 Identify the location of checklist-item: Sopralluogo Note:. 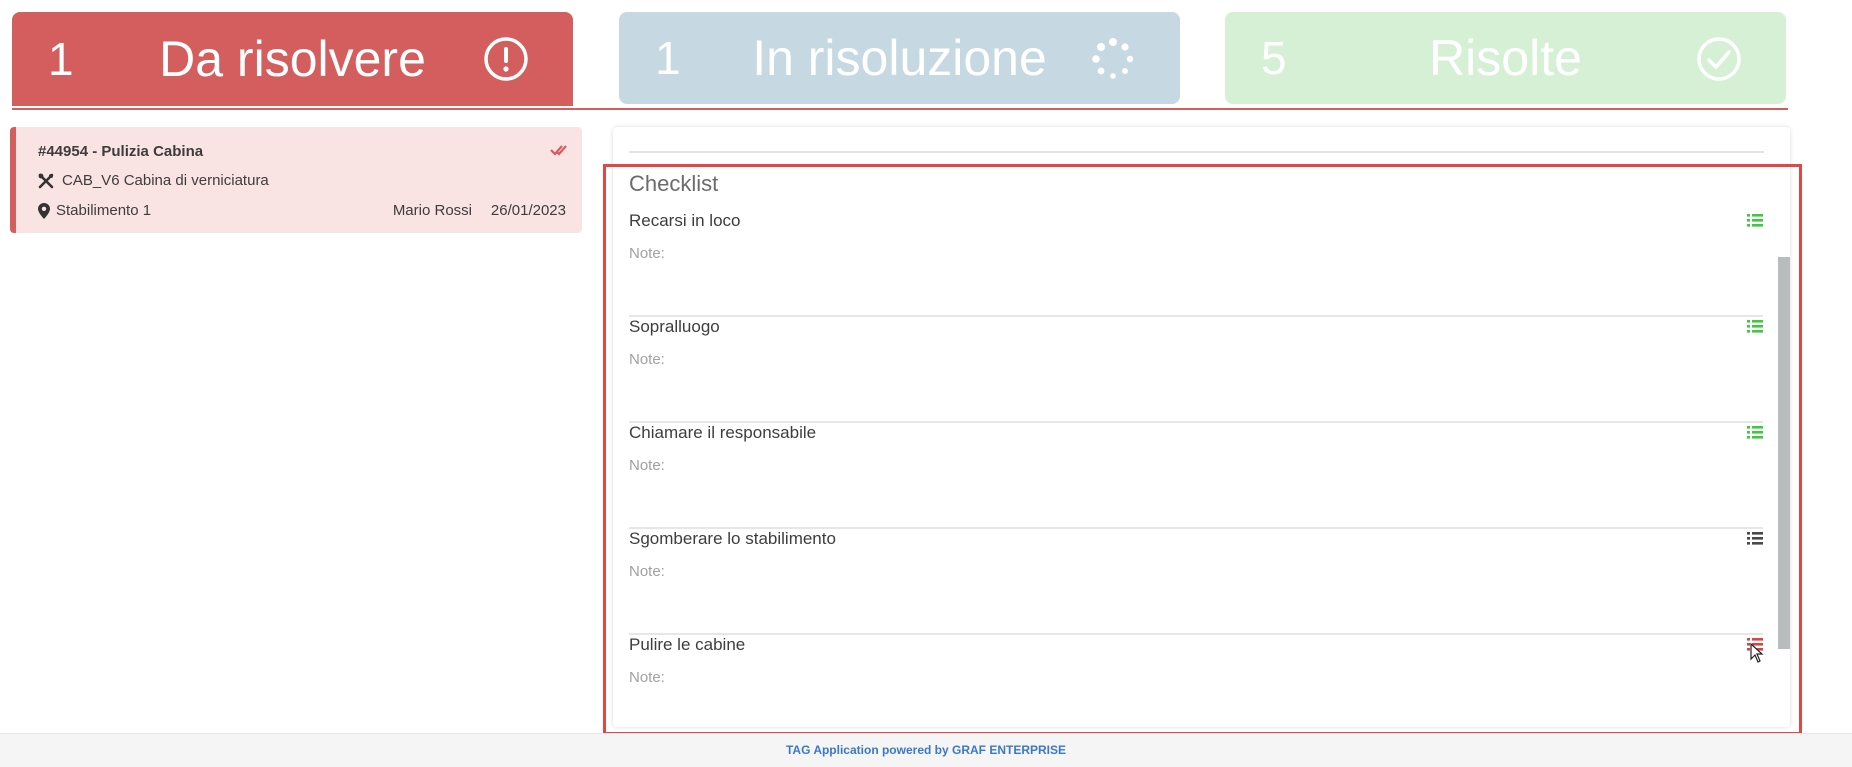
(1196, 370).